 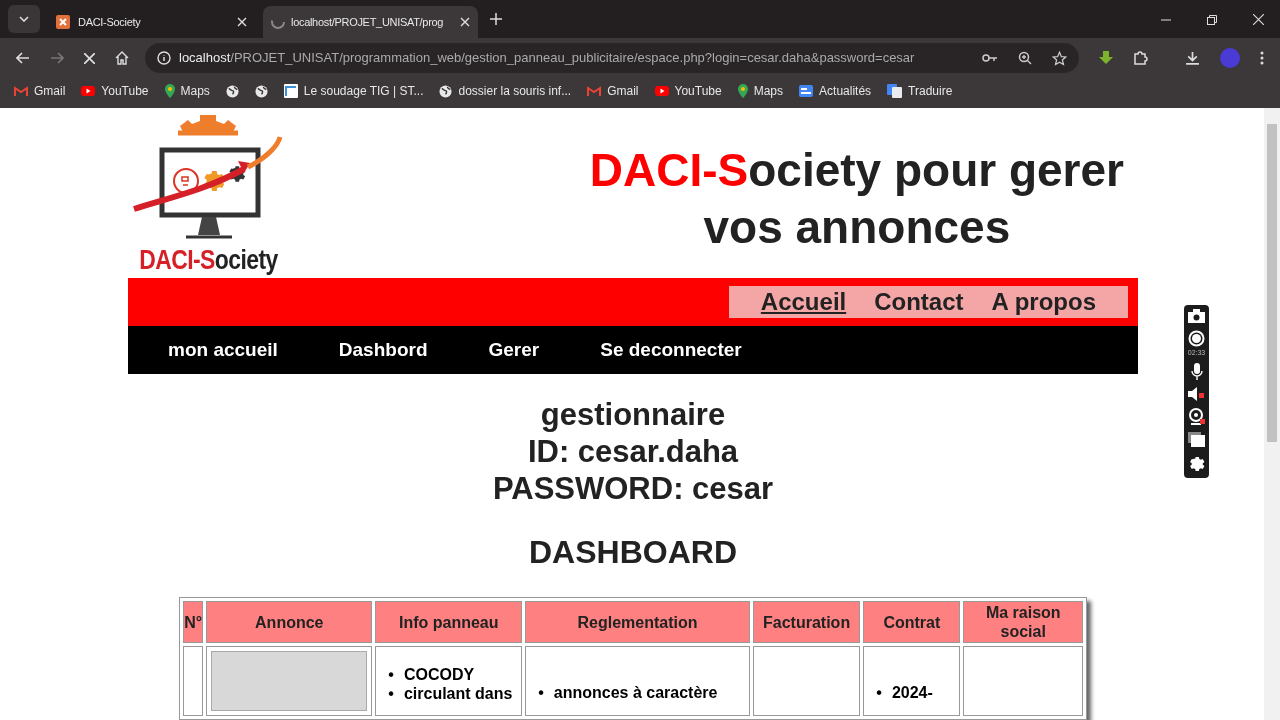 What do you see at coordinates (514, 350) in the screenshot?
I see `nav-link: Gerer` at bounding box center [514, 350].